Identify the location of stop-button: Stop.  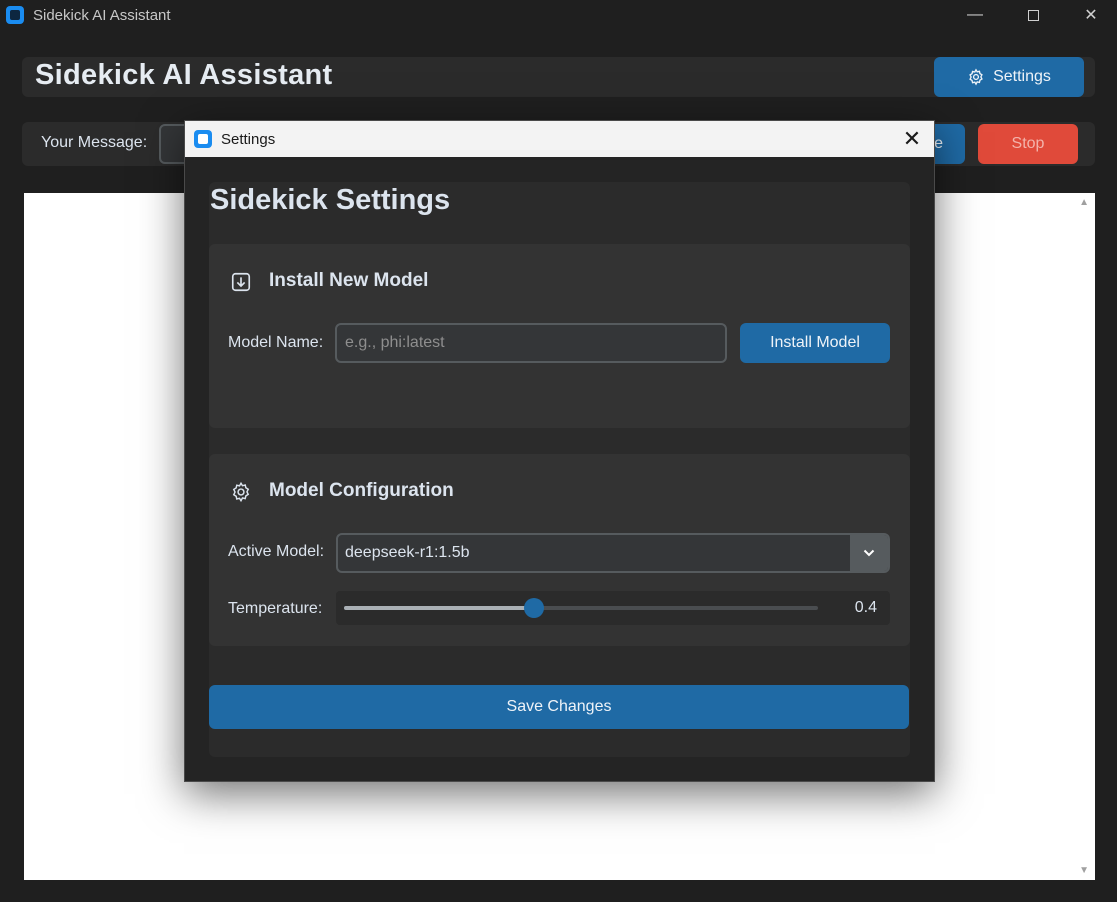
(1028, 144).